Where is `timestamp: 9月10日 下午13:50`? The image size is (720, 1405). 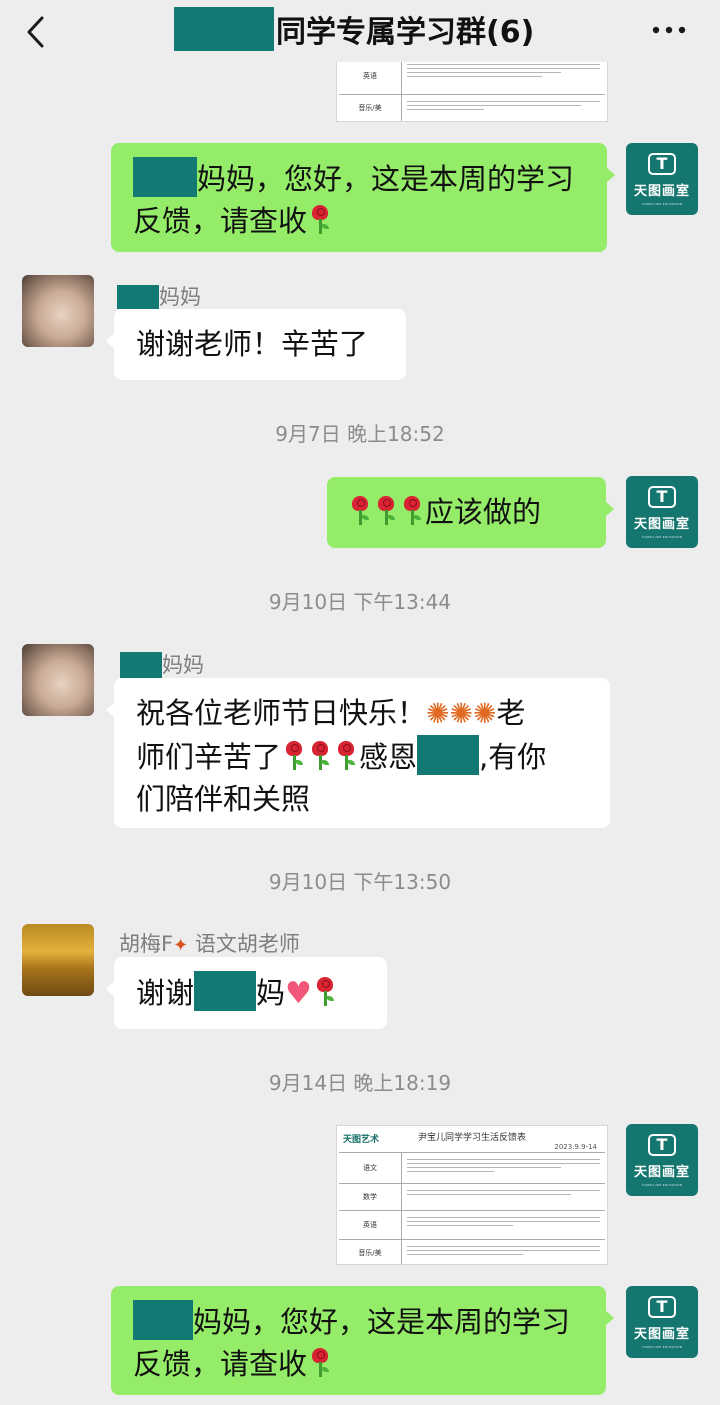
timestamp: 9月10日 下午13:50 is located at coordinates (360, 882).